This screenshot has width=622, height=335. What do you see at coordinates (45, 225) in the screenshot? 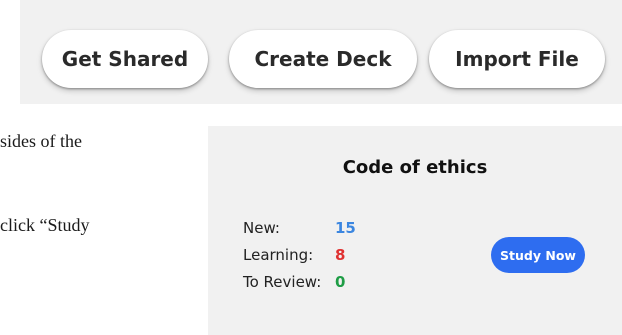
I see `document-text-line: click “Study` at bounding box center [45, 225].